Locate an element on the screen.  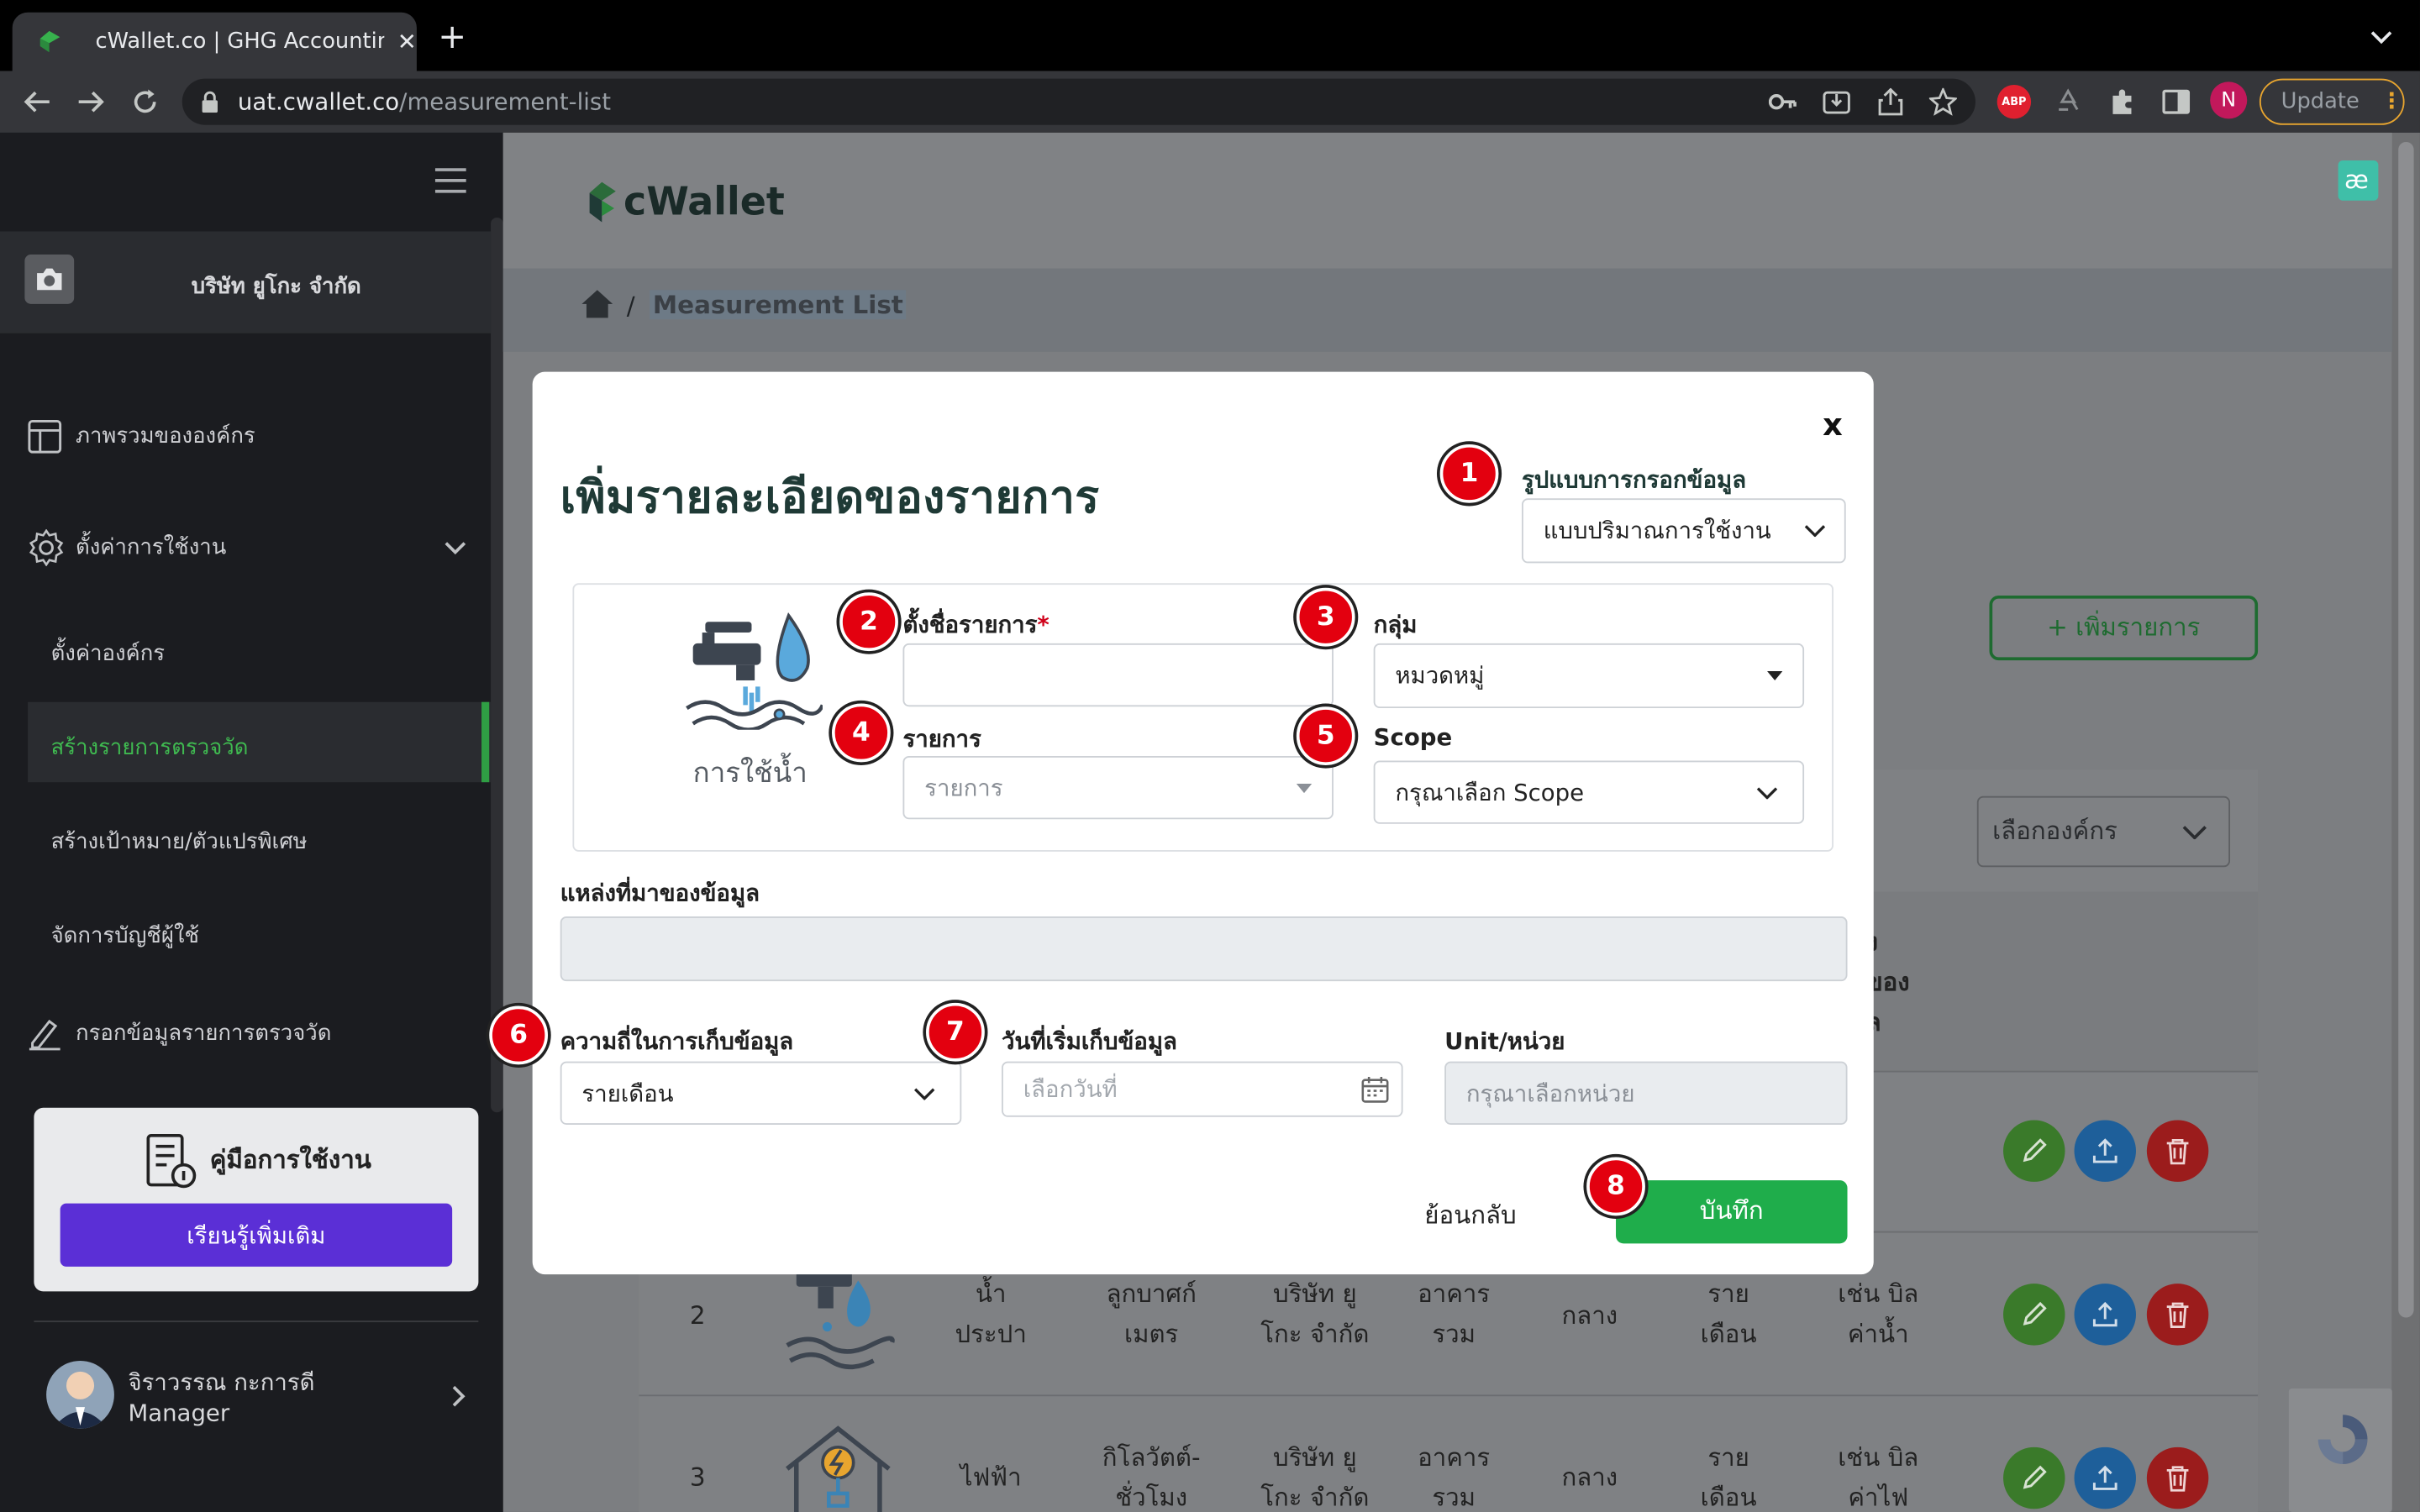
chevron-right-icon is located at coordinates (458, 1396).